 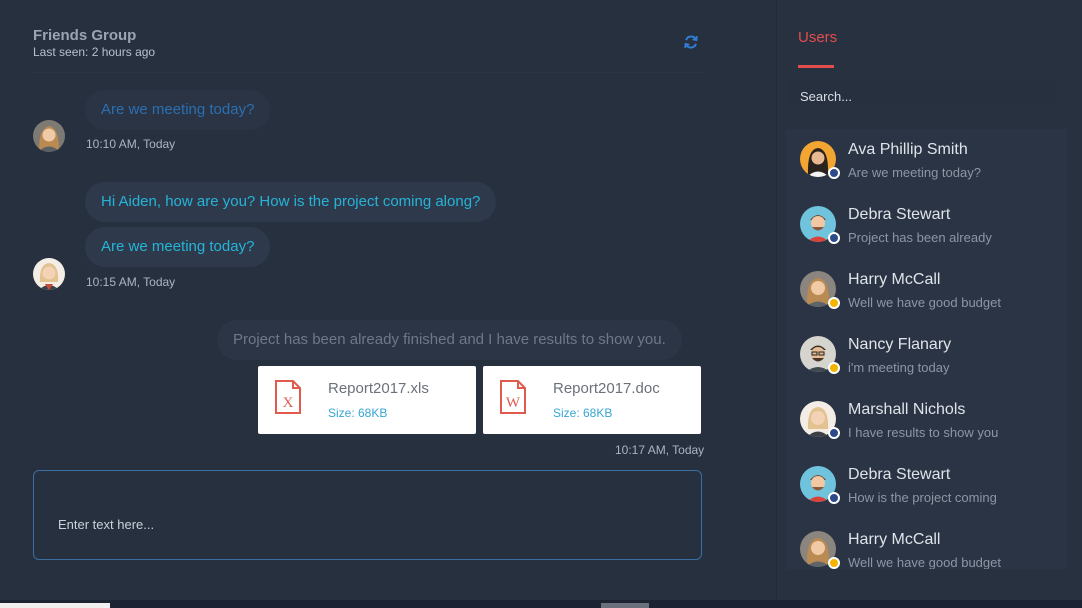 I want to click on chat-header: Friends Group Last seen: 2 hours ago, so click(x=94, y=43).